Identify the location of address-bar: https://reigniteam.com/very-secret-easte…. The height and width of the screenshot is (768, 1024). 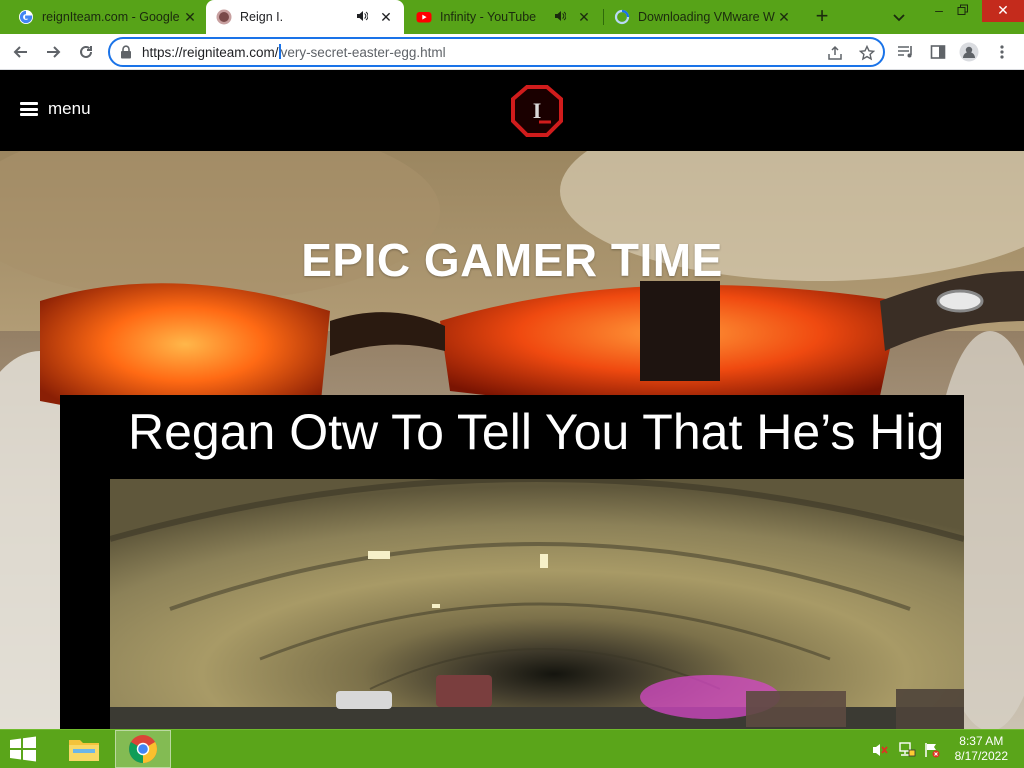
(496, 52).